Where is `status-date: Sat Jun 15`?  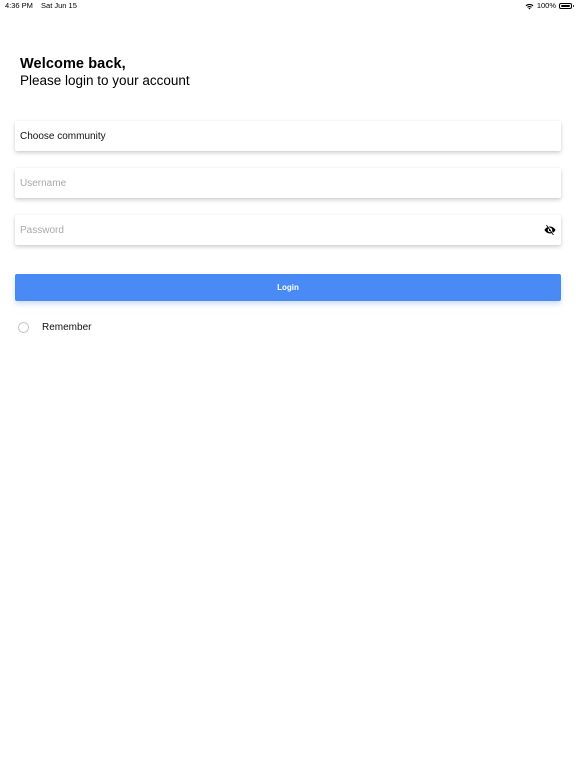 status-date: Sat Jun 15 is located at coordinates (59, 5).